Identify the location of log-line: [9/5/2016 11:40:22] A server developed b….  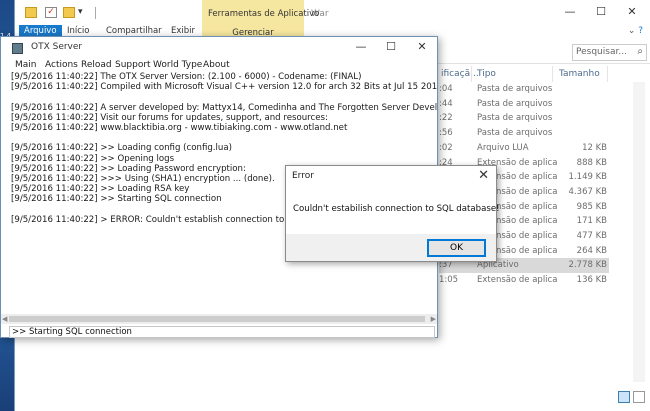
(224, 107).